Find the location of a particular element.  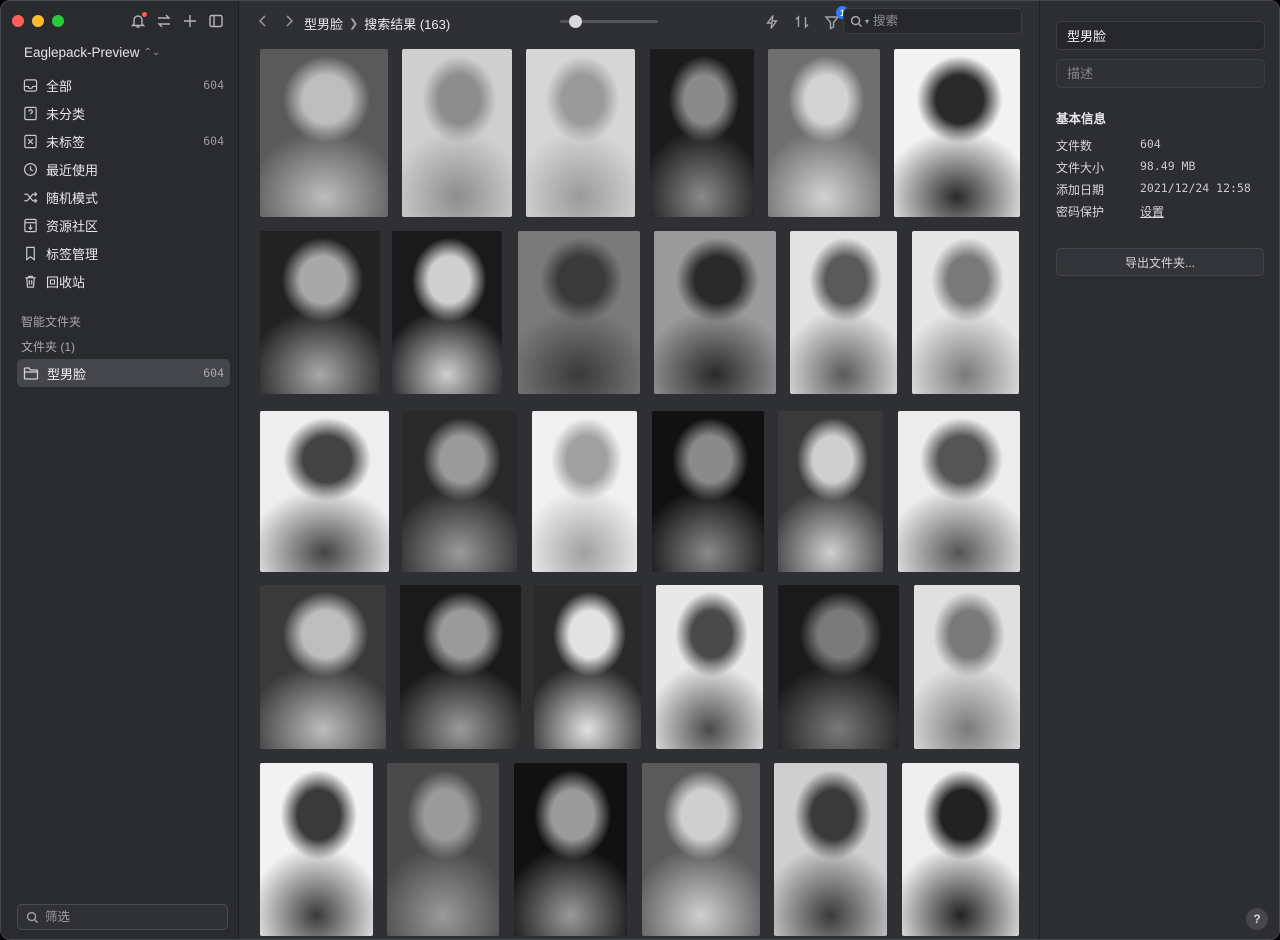

sidebar-item-random: 随机模式 is located at coordinates (123, 197).